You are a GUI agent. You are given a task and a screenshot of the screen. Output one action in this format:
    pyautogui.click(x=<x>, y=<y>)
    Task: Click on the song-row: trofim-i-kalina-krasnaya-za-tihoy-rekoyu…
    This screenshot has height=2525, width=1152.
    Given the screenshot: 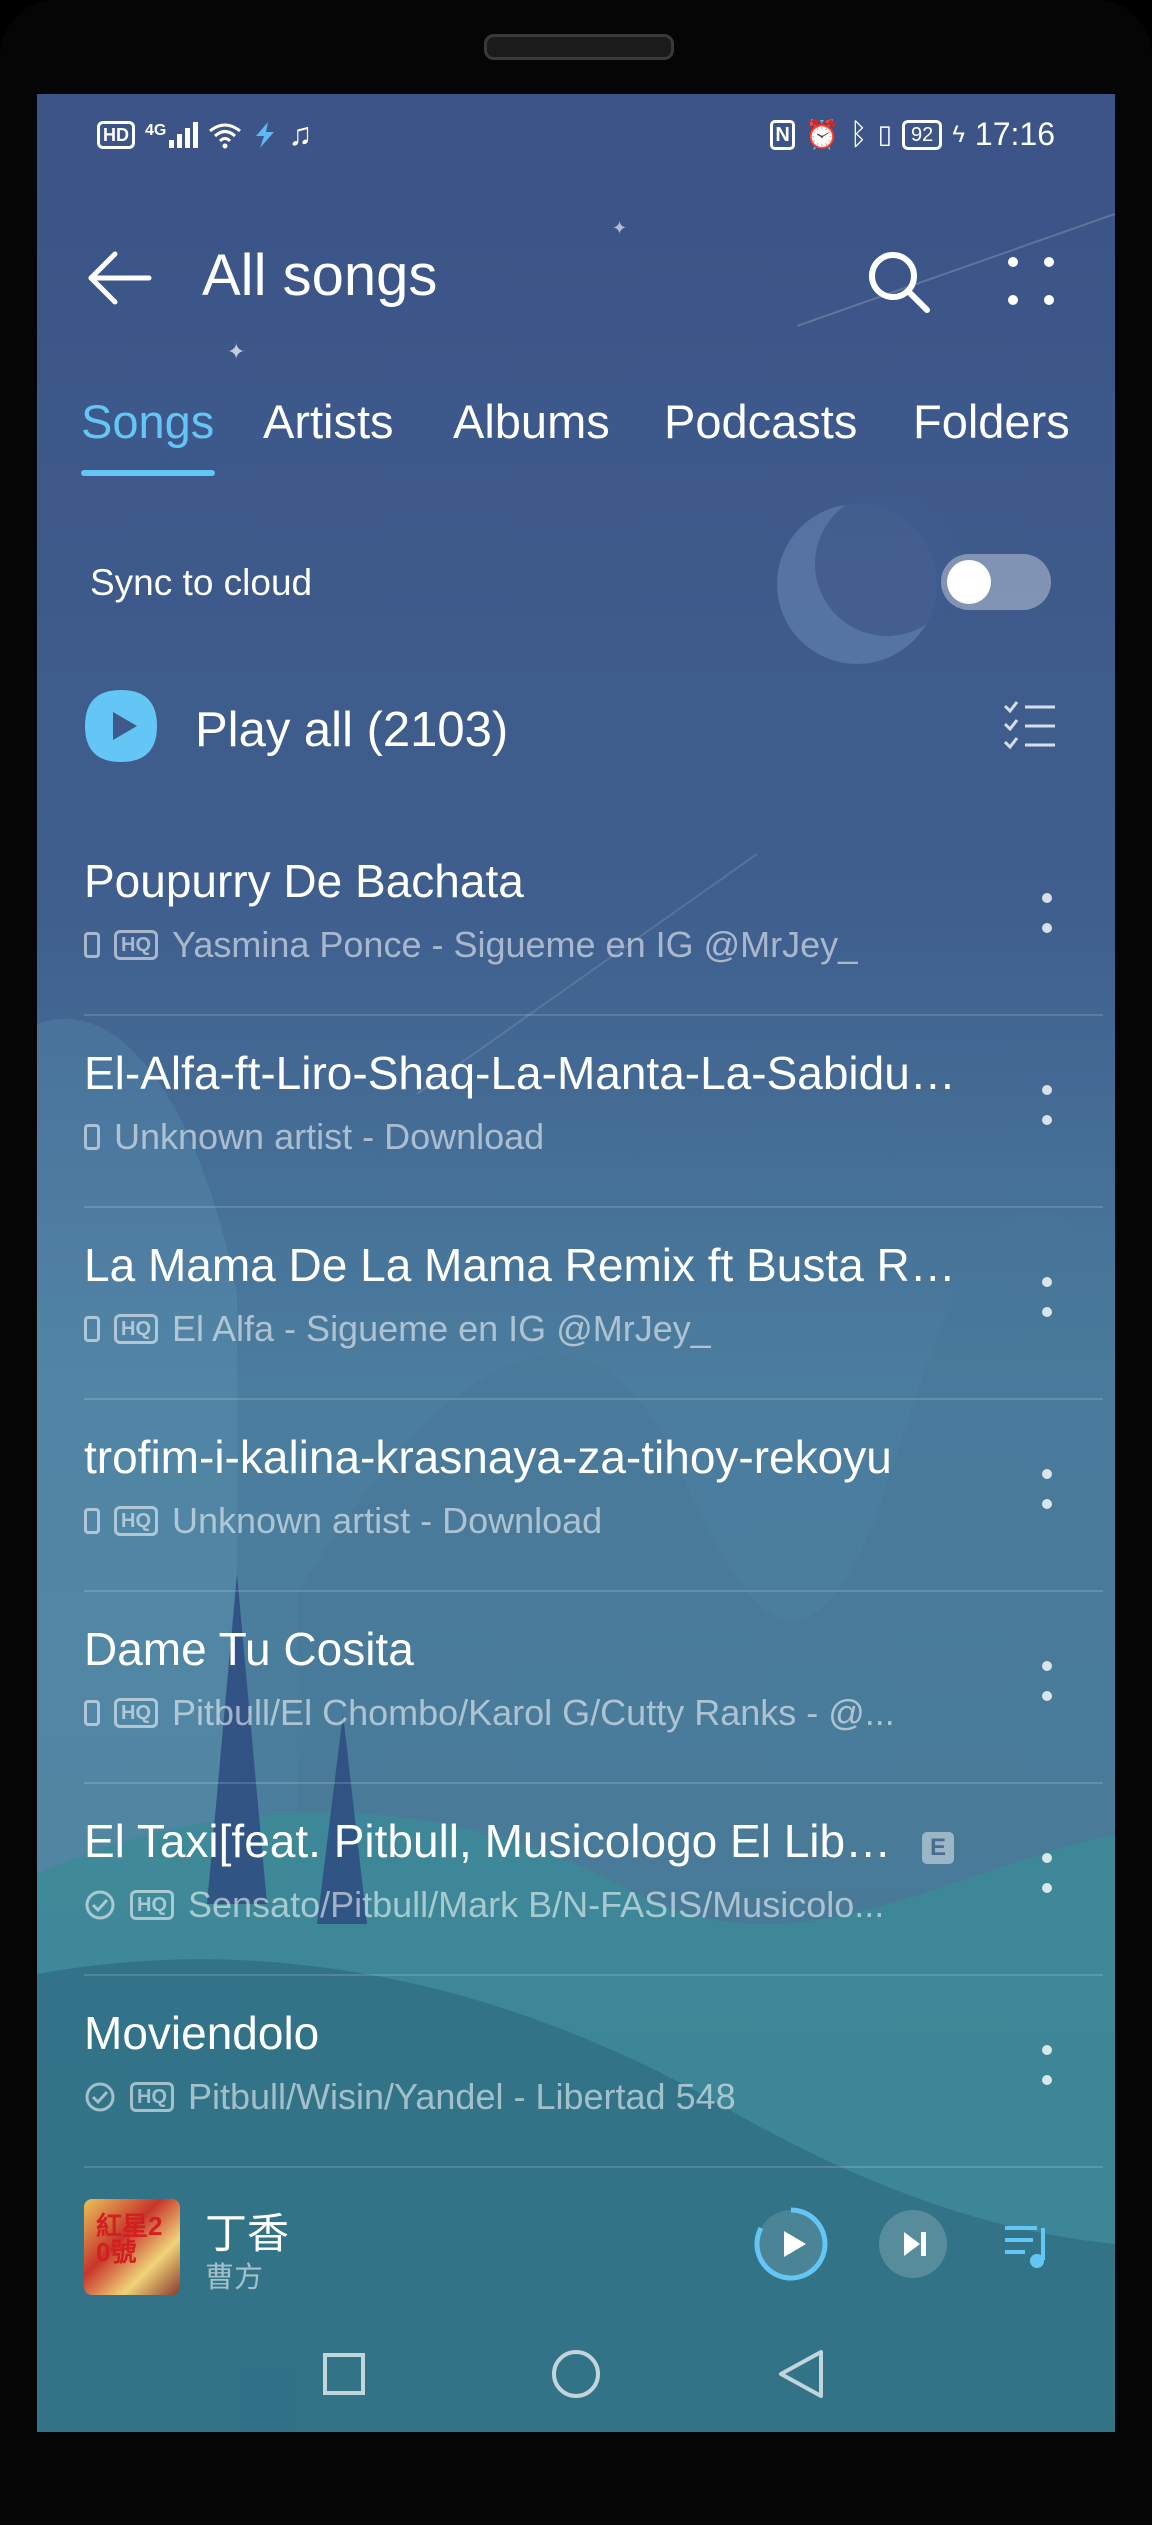 What is the action you would take?
    pyautogui.click(x=576, y=1496)
    